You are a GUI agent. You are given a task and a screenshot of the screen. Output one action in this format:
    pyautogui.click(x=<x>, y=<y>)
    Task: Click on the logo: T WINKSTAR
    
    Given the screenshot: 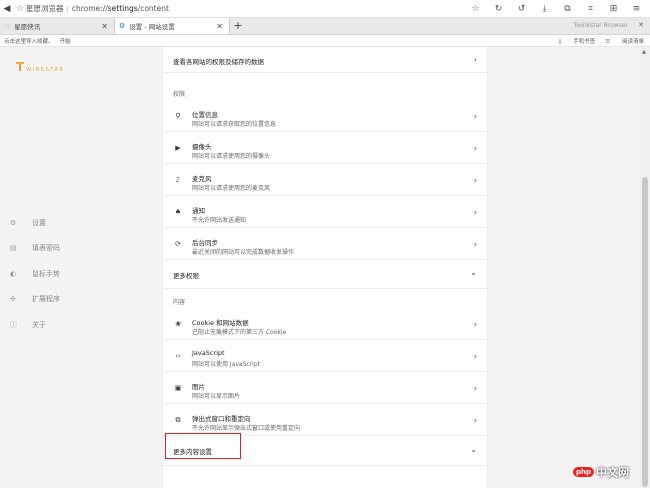 What is the action you would take?
    pyautogui.click(x=40, y=67)
    